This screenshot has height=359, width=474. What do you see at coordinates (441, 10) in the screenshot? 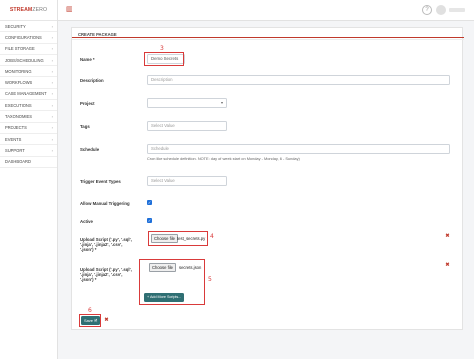
I see `avatar` at bounding box center [441, 10].